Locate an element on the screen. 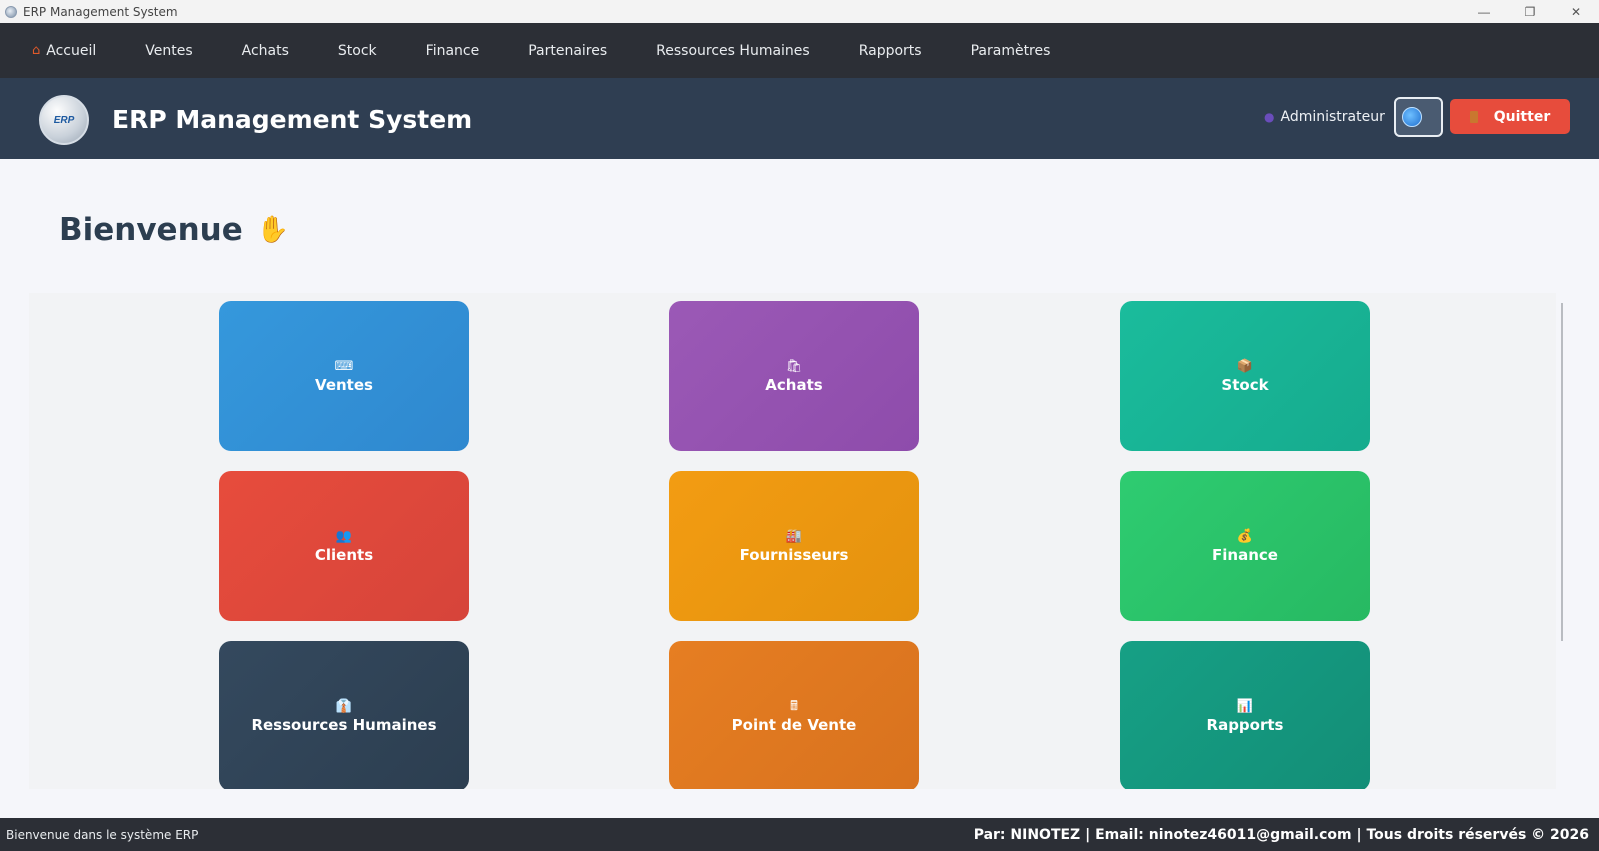 The width and height of the screenshot is (1599, 851). tile-label: Ventes is located at coordinates (344, 385).